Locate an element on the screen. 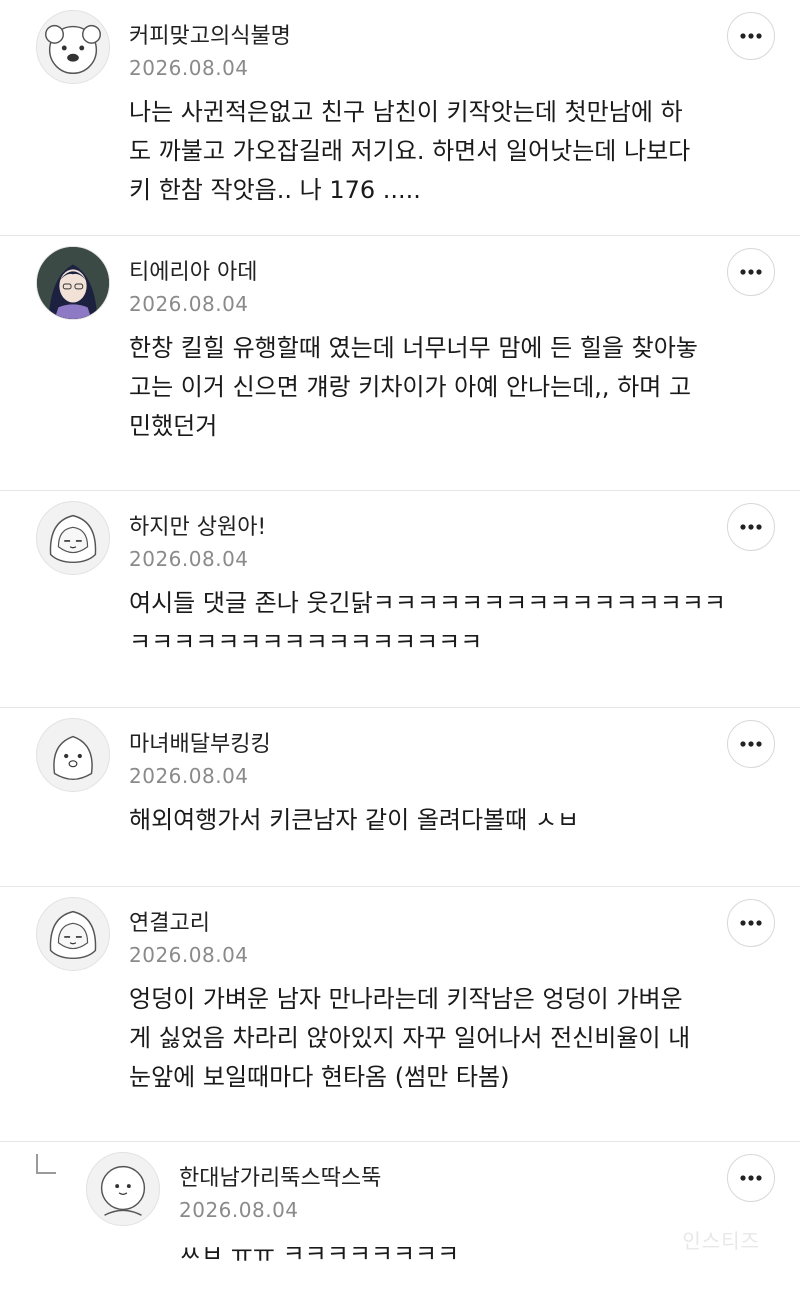 The width and height of the screenshot is (800, 1298). anime-character-avatar-icon is located at coordinates (73, 283).